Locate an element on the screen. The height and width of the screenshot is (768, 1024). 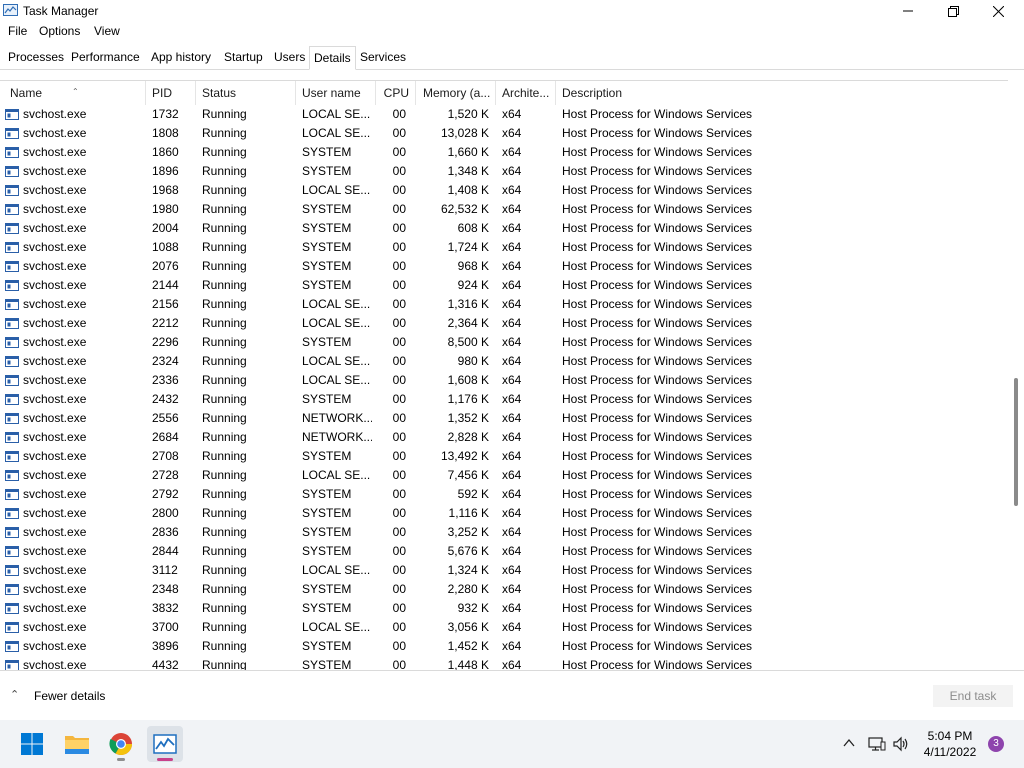
title-bar: Task Manager is located at coordinates (512, 11).